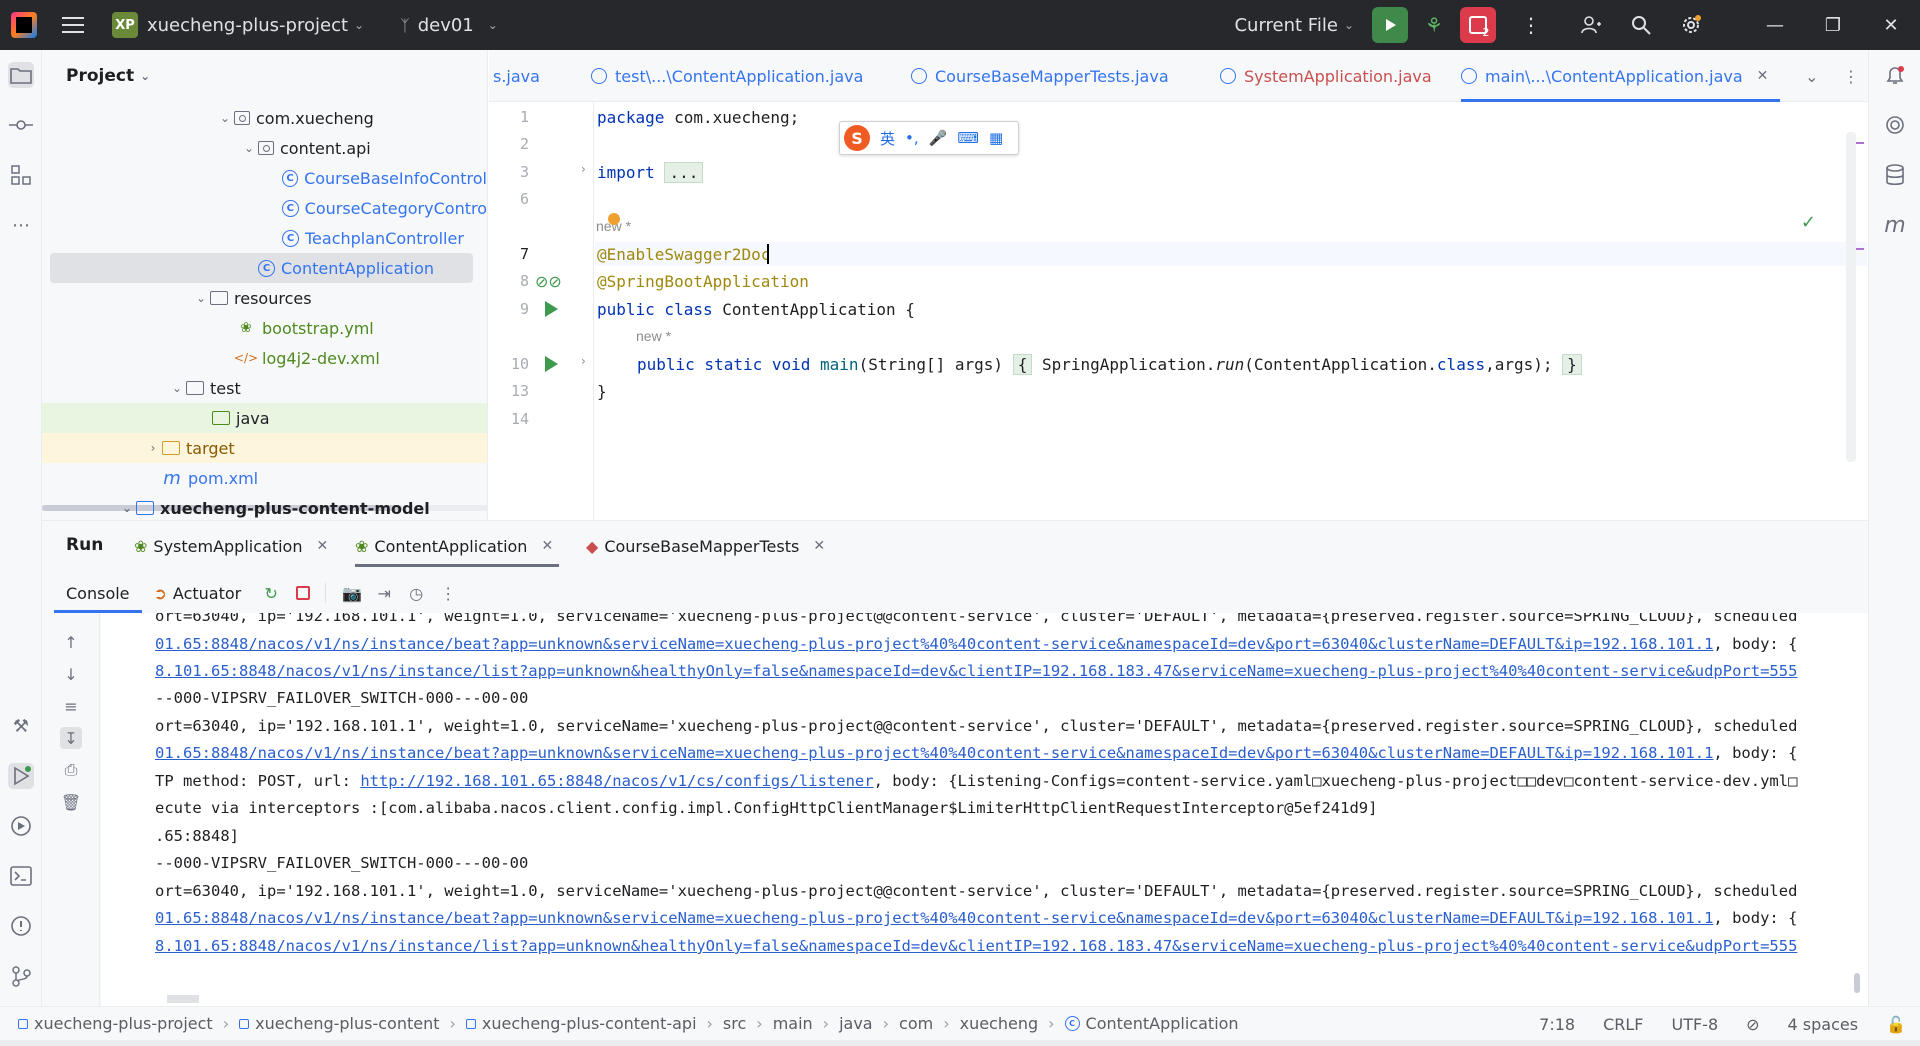 This screenshot has height=1046, width=1920. Describe the element at coordinates (21, 75) in the screenshot. I see `project-folder-icon` at that location.